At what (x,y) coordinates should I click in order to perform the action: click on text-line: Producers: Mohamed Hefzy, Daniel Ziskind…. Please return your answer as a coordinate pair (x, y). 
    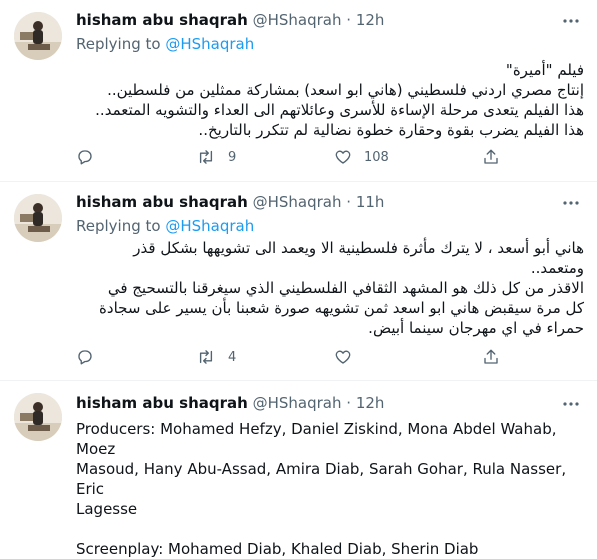
    Looking at the image, I should click on (316, 439).